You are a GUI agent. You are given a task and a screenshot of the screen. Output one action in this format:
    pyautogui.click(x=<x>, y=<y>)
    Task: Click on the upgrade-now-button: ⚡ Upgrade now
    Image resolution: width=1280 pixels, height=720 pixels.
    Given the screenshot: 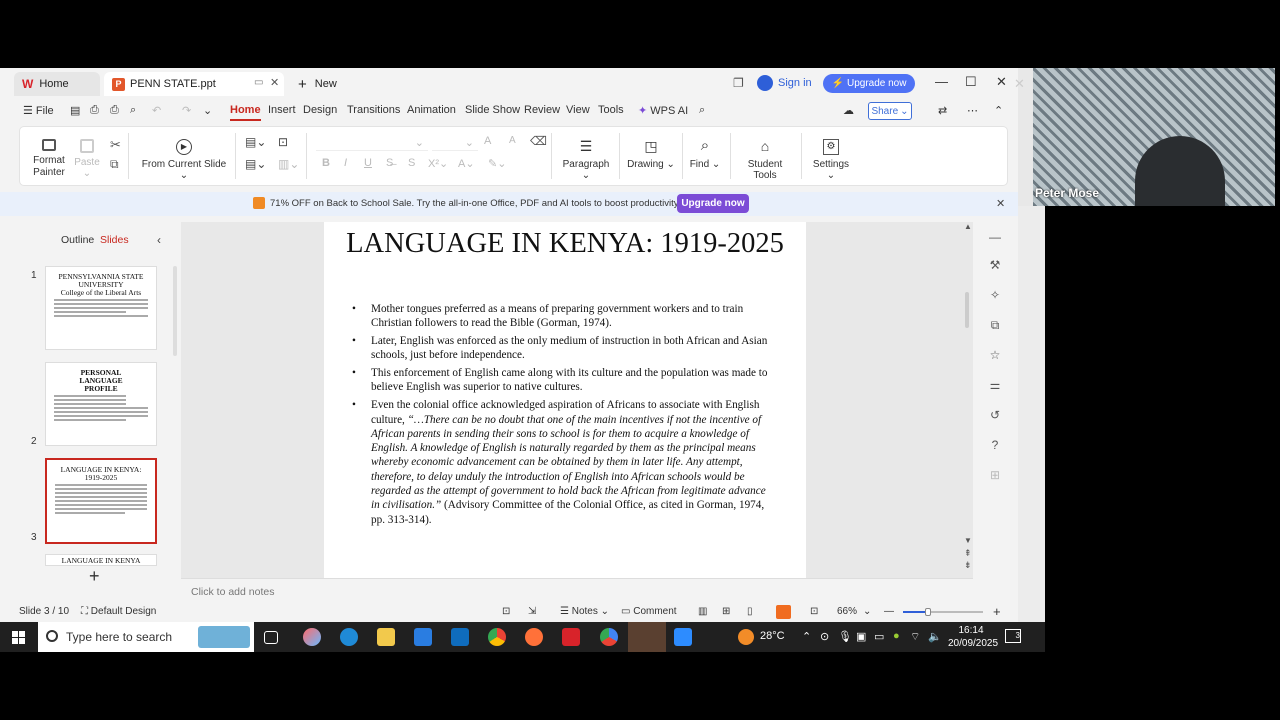 What is the action you would take?
    pyautogui.click(x=869, y=83)
    